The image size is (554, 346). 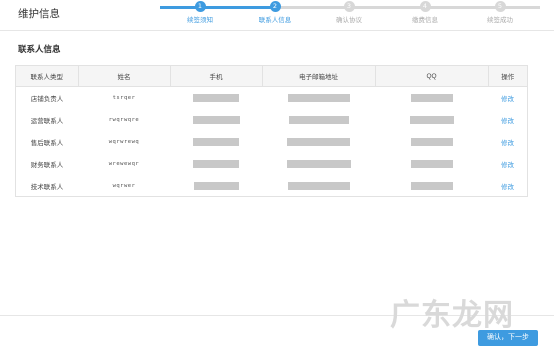 I want to click on page-title: 维护信息, so click(x=39, y=14).